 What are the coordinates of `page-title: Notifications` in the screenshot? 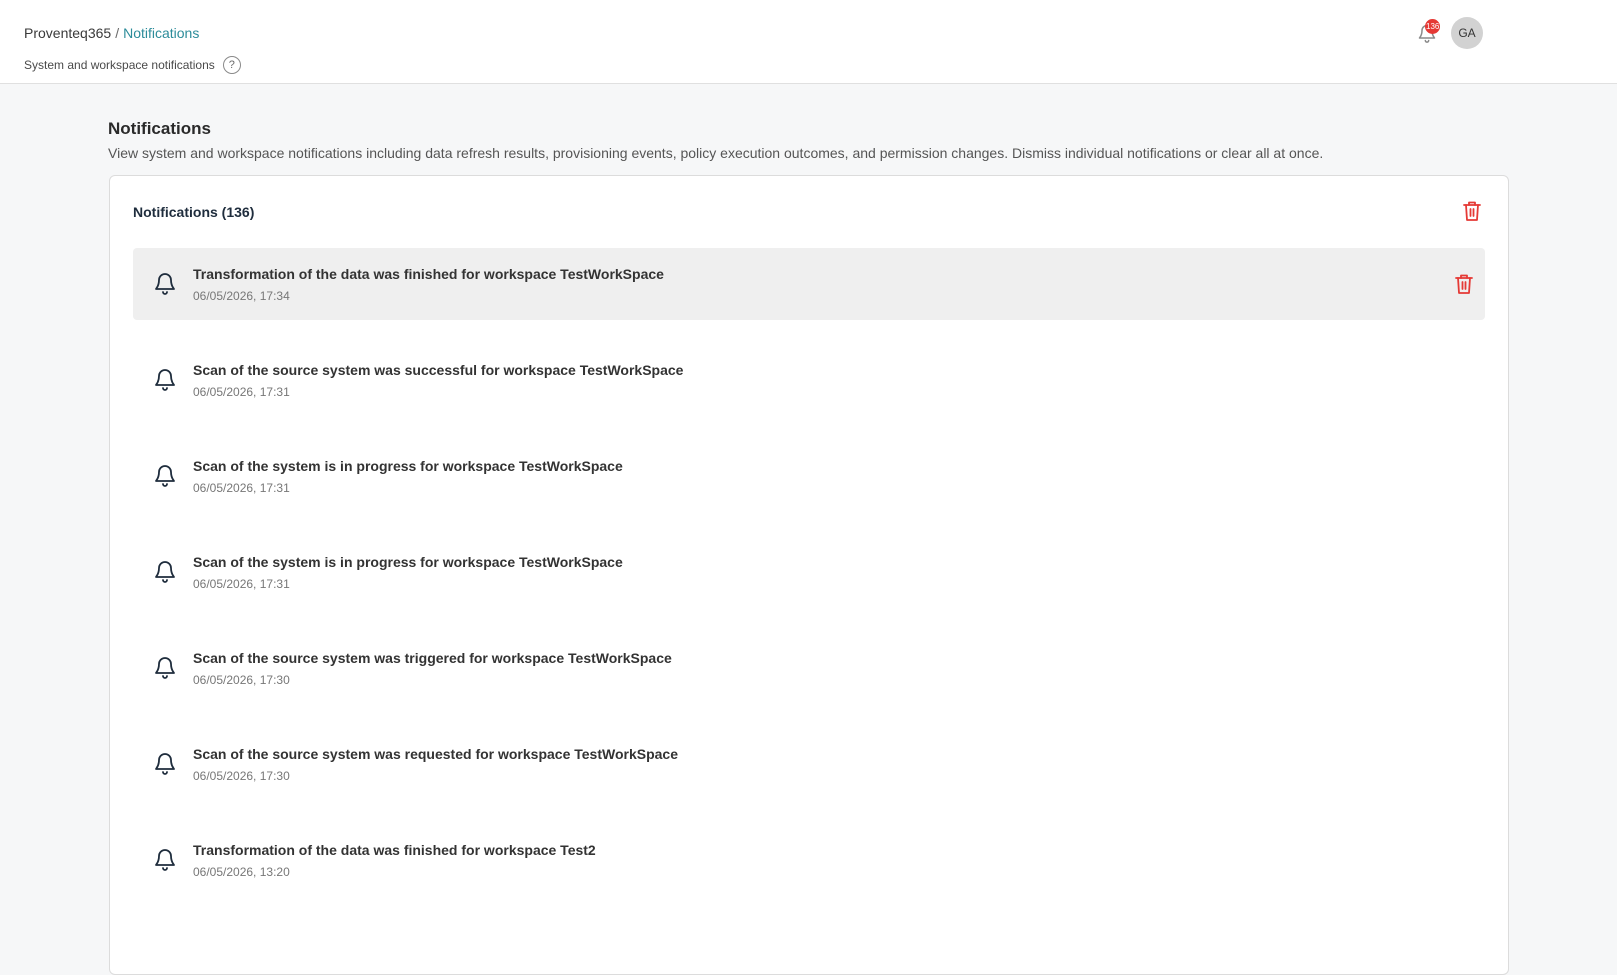 It's located at (159, 128).